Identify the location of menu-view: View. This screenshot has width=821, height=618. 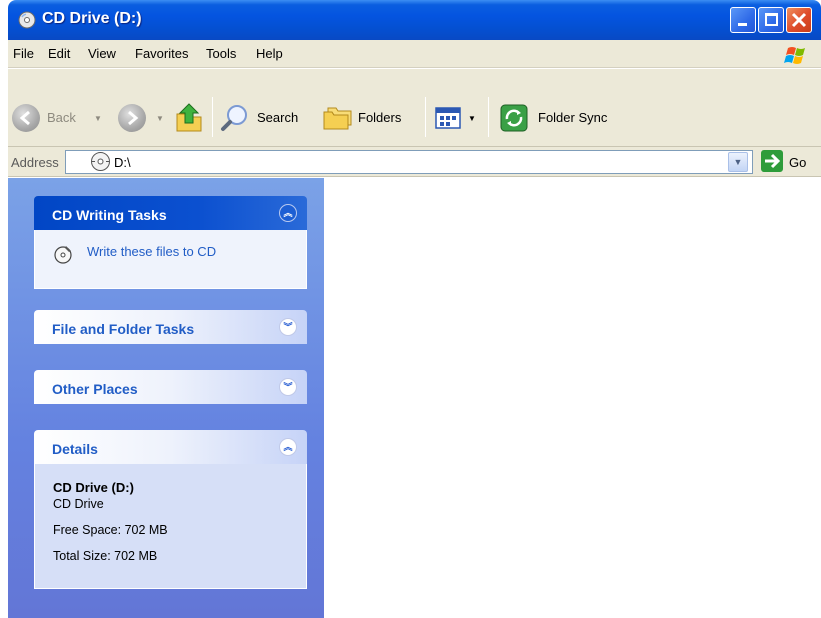
(102, 53).